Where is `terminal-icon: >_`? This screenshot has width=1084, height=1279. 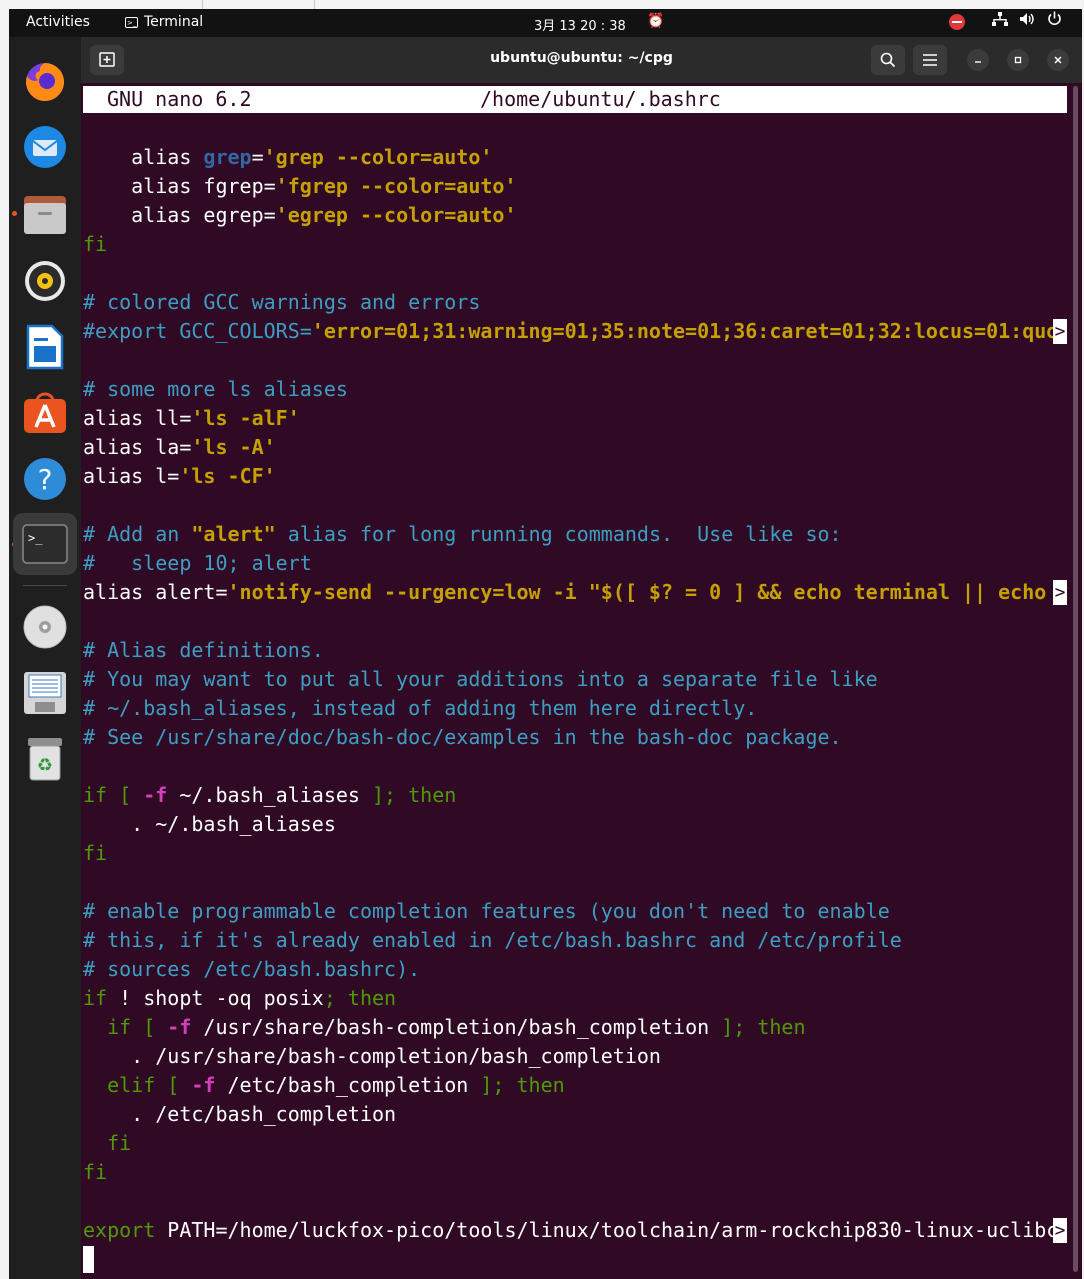 terminal-icon: >_ is located at coordinates (45, 544).